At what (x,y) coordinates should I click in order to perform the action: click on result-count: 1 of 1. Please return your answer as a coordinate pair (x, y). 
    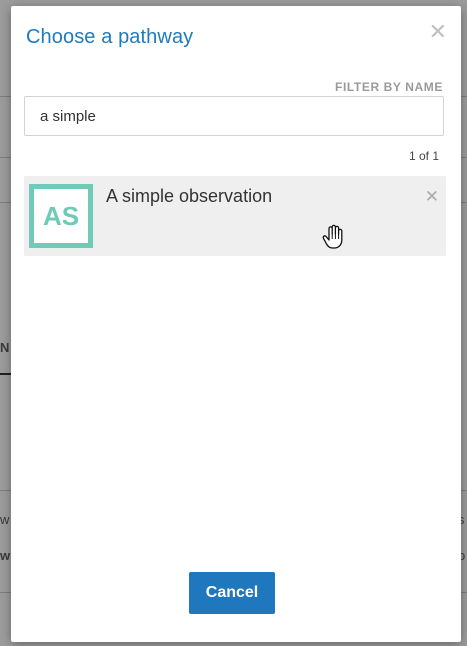
    Looking at the image, I should click on (423, 156).